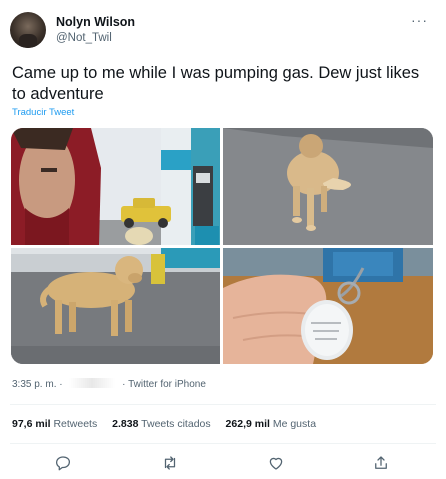 The image size is (446, 479). Describe the element at coordinates (223, 32) in the screenshot. I see `tweet-header: Nolyn Wilson @Not_Twil ···` at that location.